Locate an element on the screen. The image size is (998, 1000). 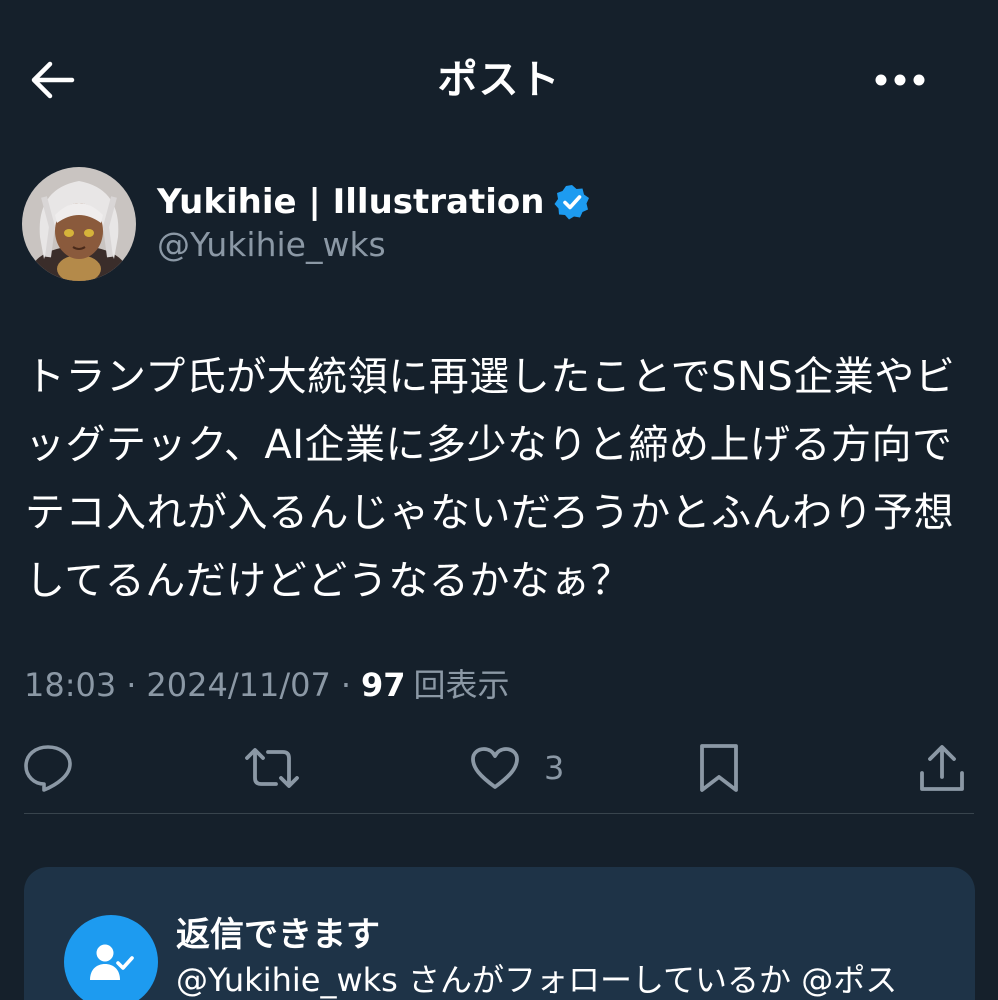
author-handle: @Yukihie_wks is located at coordinates (271, 244).